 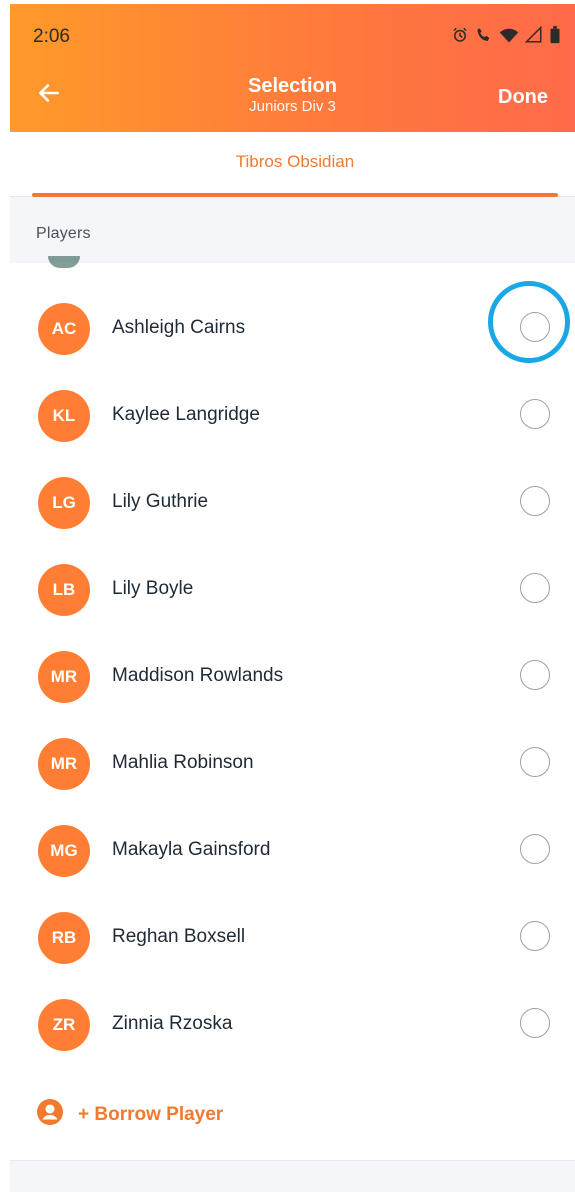 What do you see at coordinates (186, 414) in the screenshot?
I see `player-name: Kaylee Langridge` at bounding box center [186, 414].